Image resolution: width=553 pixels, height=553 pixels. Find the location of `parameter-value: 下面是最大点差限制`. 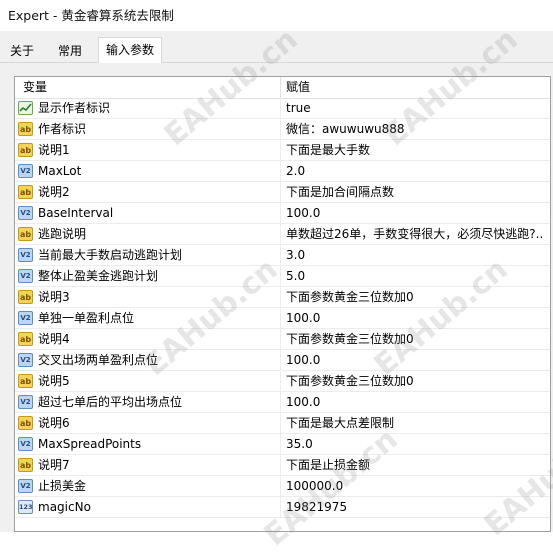

parameter-value: 下面是最大点差限制 is located at coordinates (417, 423).